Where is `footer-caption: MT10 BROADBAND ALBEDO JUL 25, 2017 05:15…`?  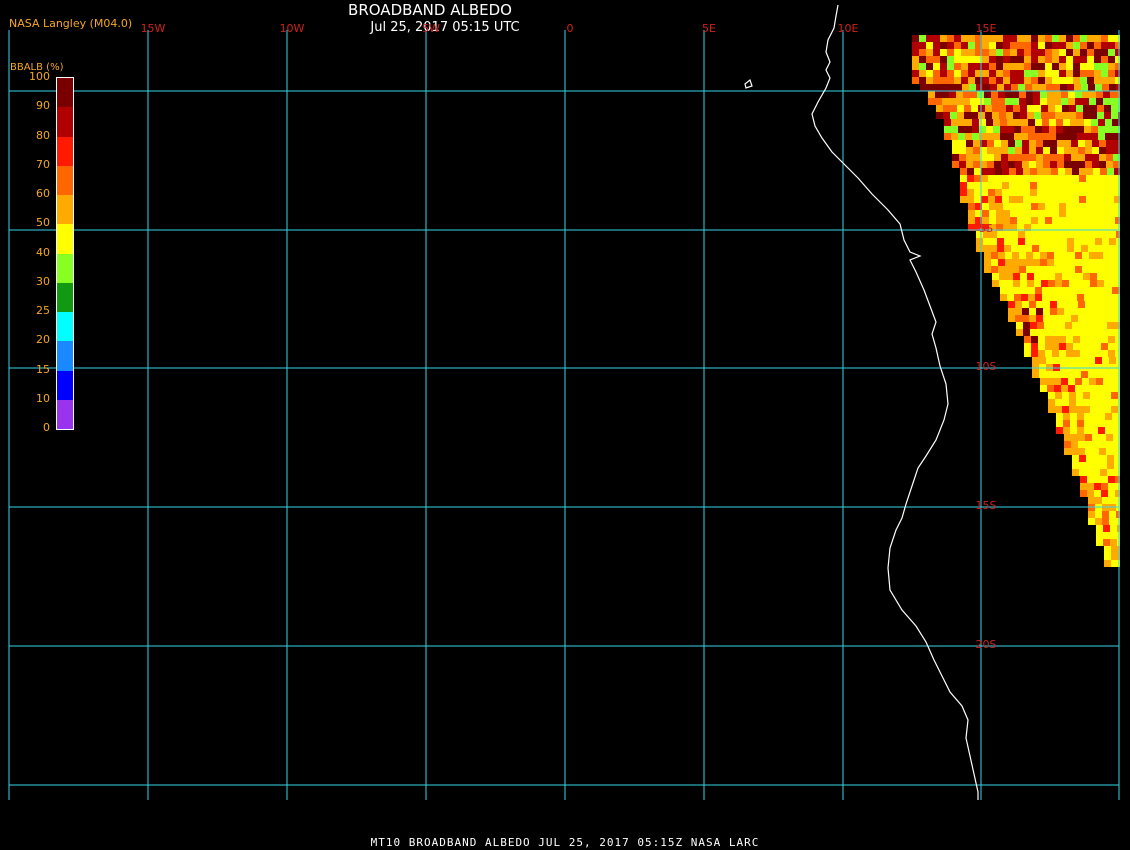
footer-caption: MT10 BROADBAND ALBEDO JUL 25, 2017 05:15… is located at coordinates (565, 842).